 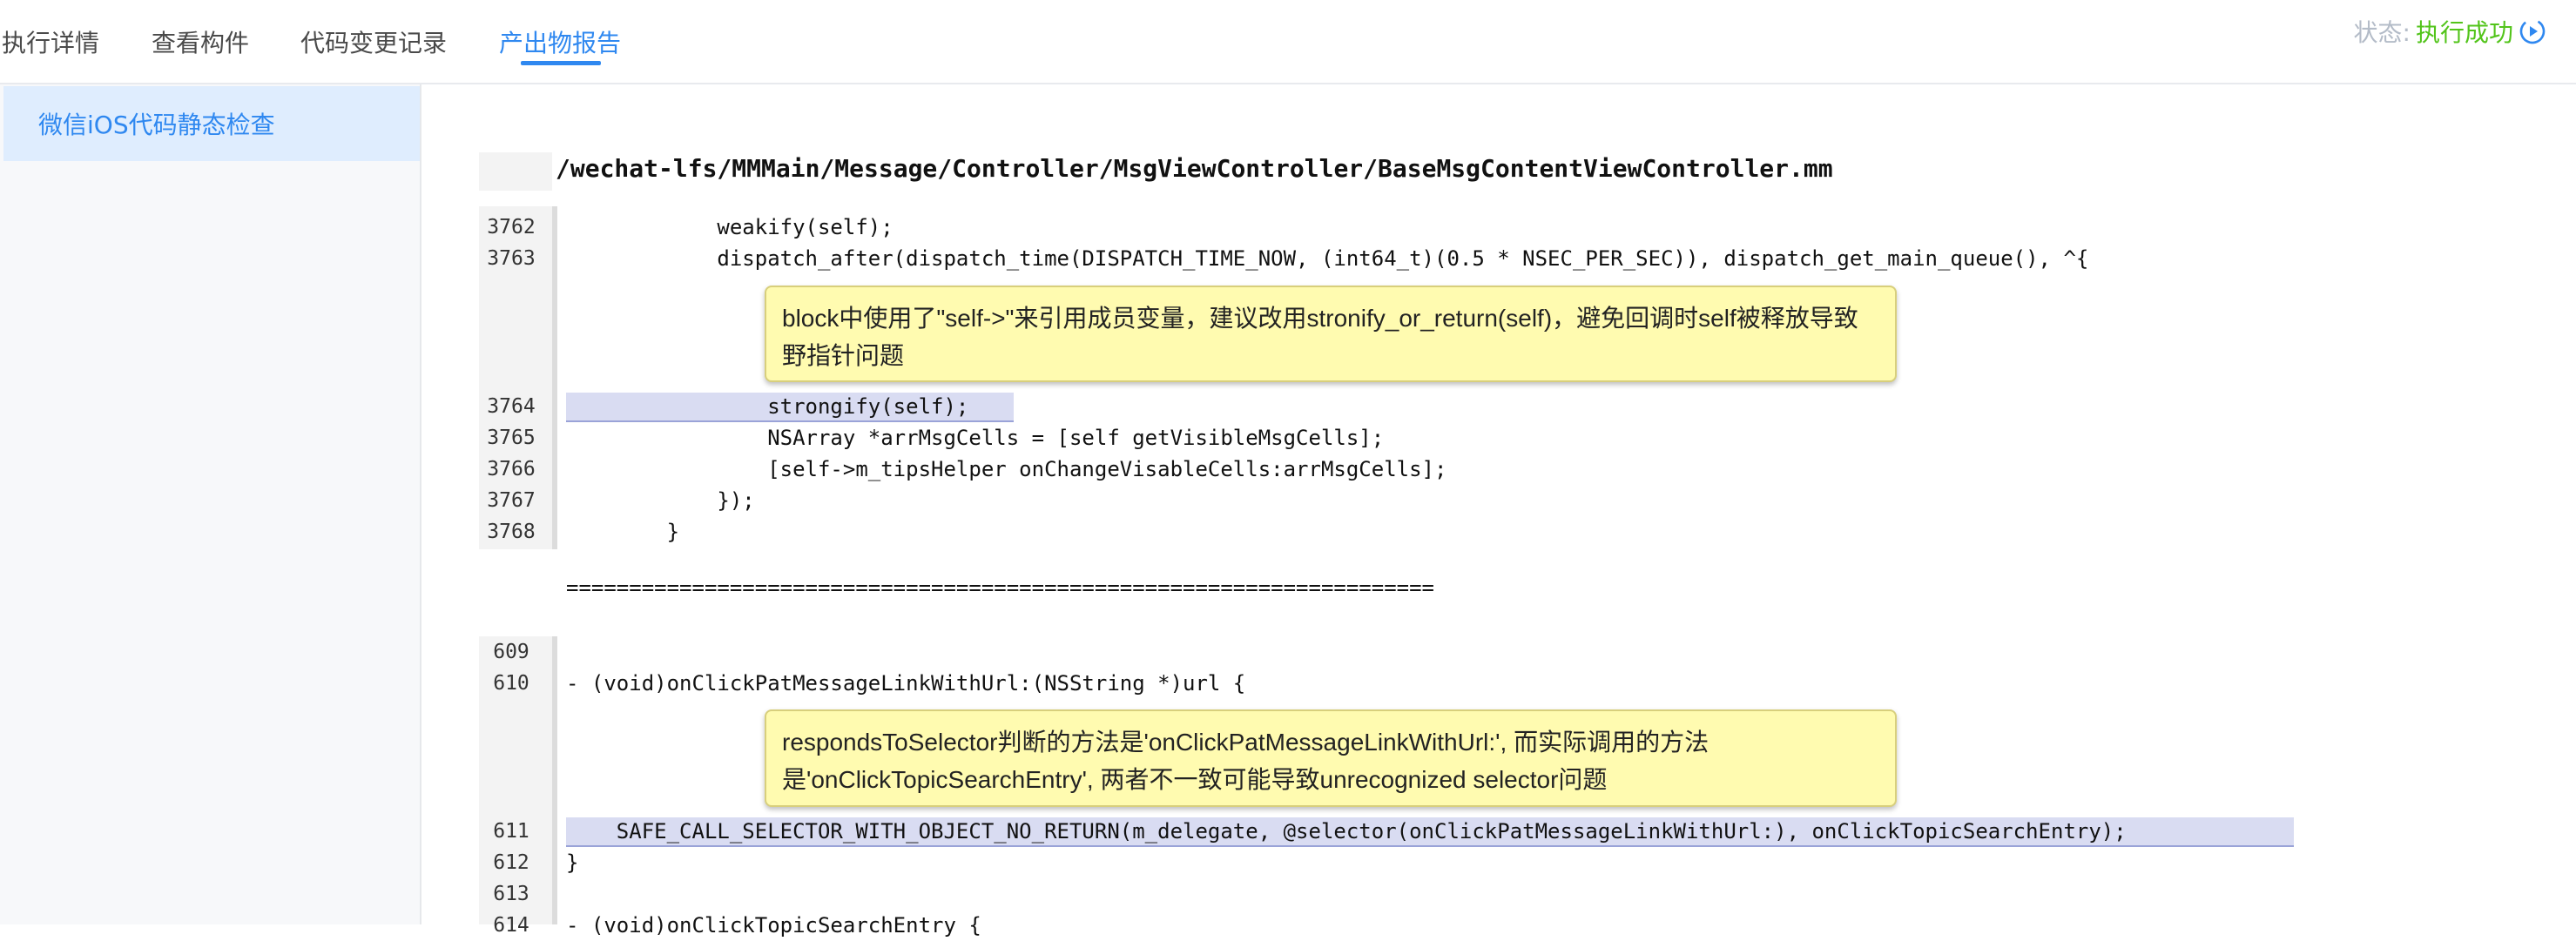 I want to click on line-number: 3768, so click(x=511, y=532).